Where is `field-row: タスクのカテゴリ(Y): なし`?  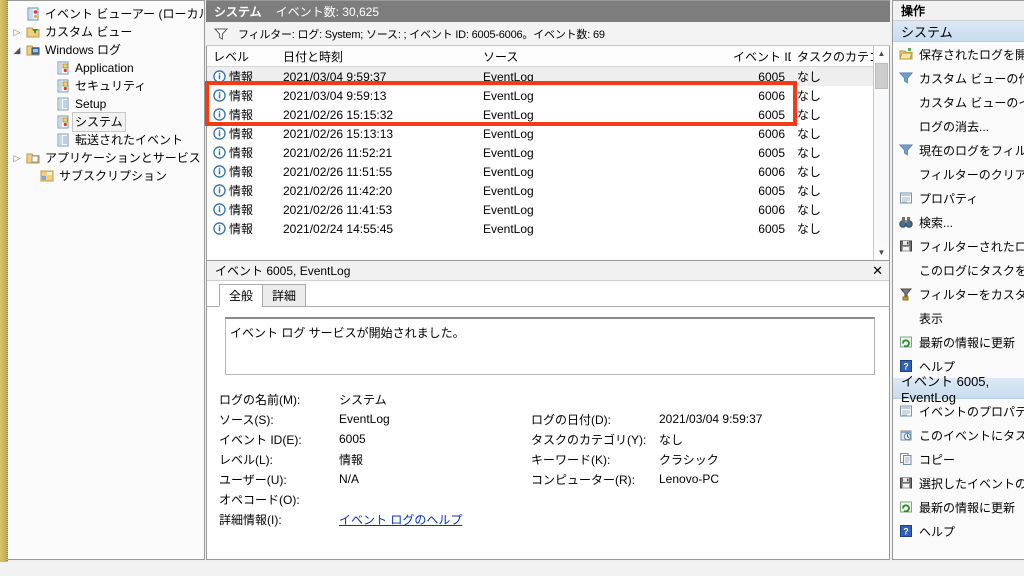
field-row: タスクのカテゴリ(Y): なし is located at coordinates (646, 439).